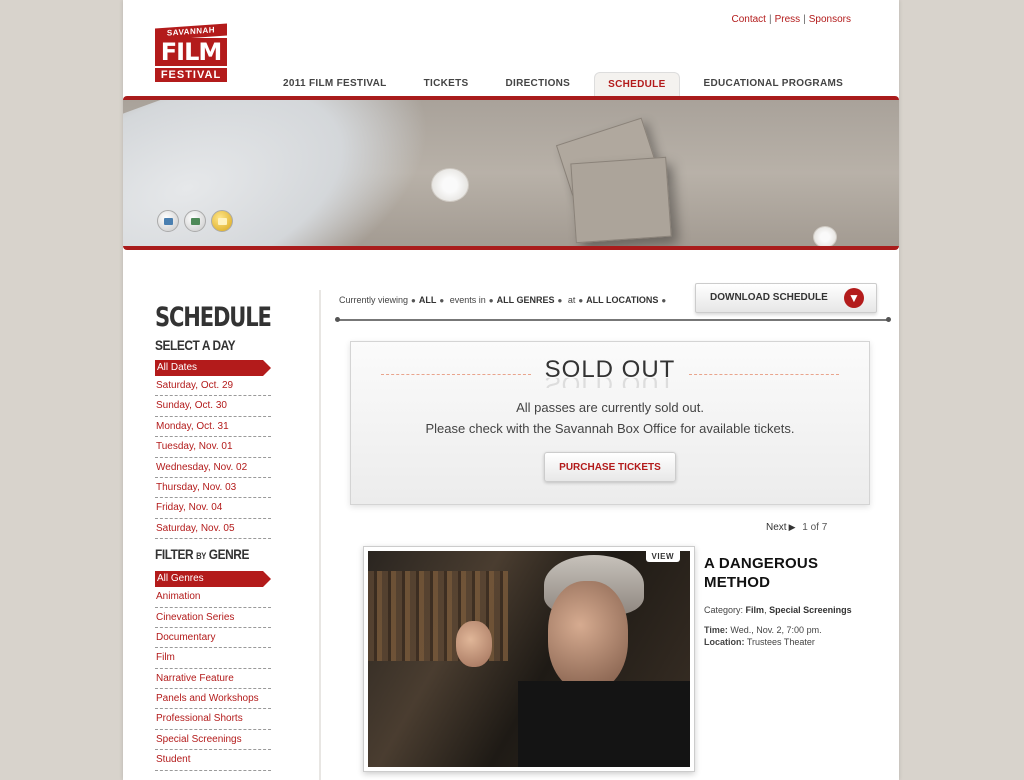 The height and width of the screenshot is (780, 1024). I want to click on page-total: 7, so click(824, 527).